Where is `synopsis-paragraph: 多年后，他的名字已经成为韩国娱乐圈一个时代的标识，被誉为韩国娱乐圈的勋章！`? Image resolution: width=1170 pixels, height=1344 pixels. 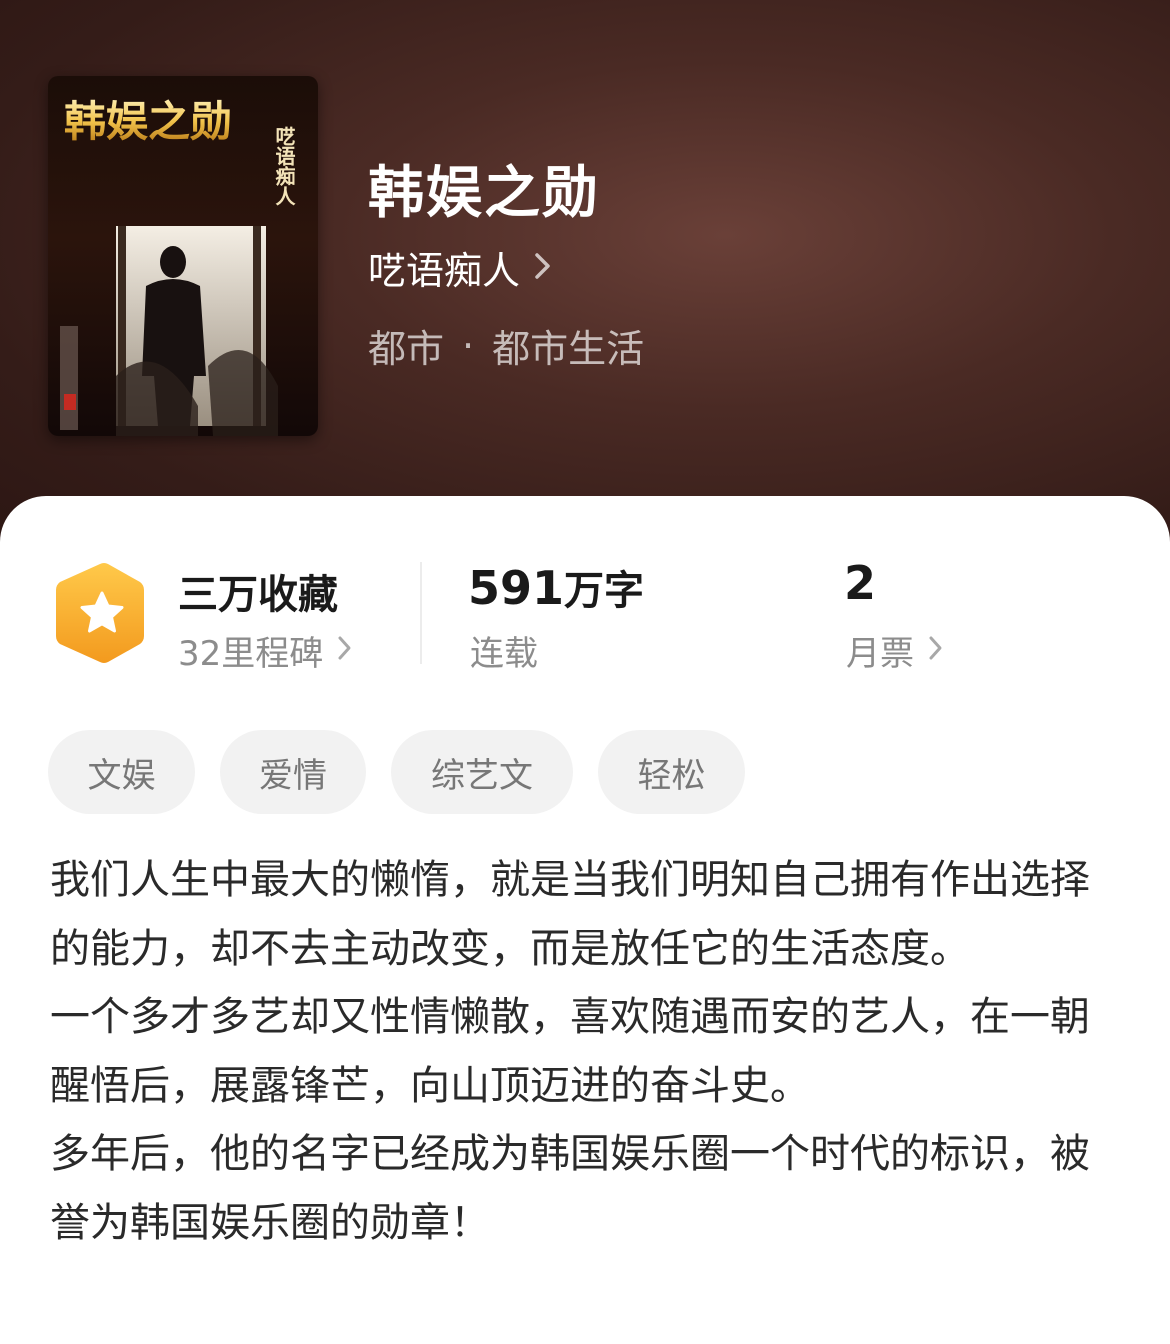
synopsis-paragraph: 多年后，他的名字已经成为韩国娱乐圈一个时代的标识，被誉为韩国娱乐圈的勋章！ is located at coordinates (570, 1188).